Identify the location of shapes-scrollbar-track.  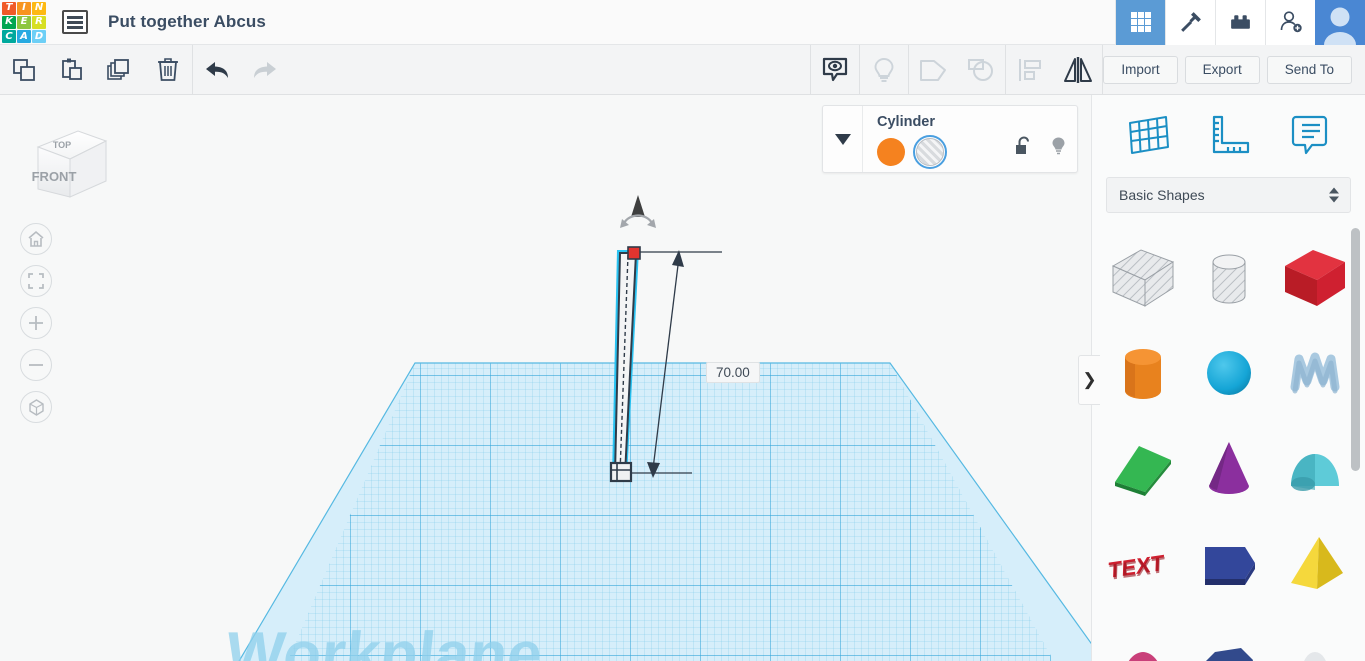
(1357, 443).